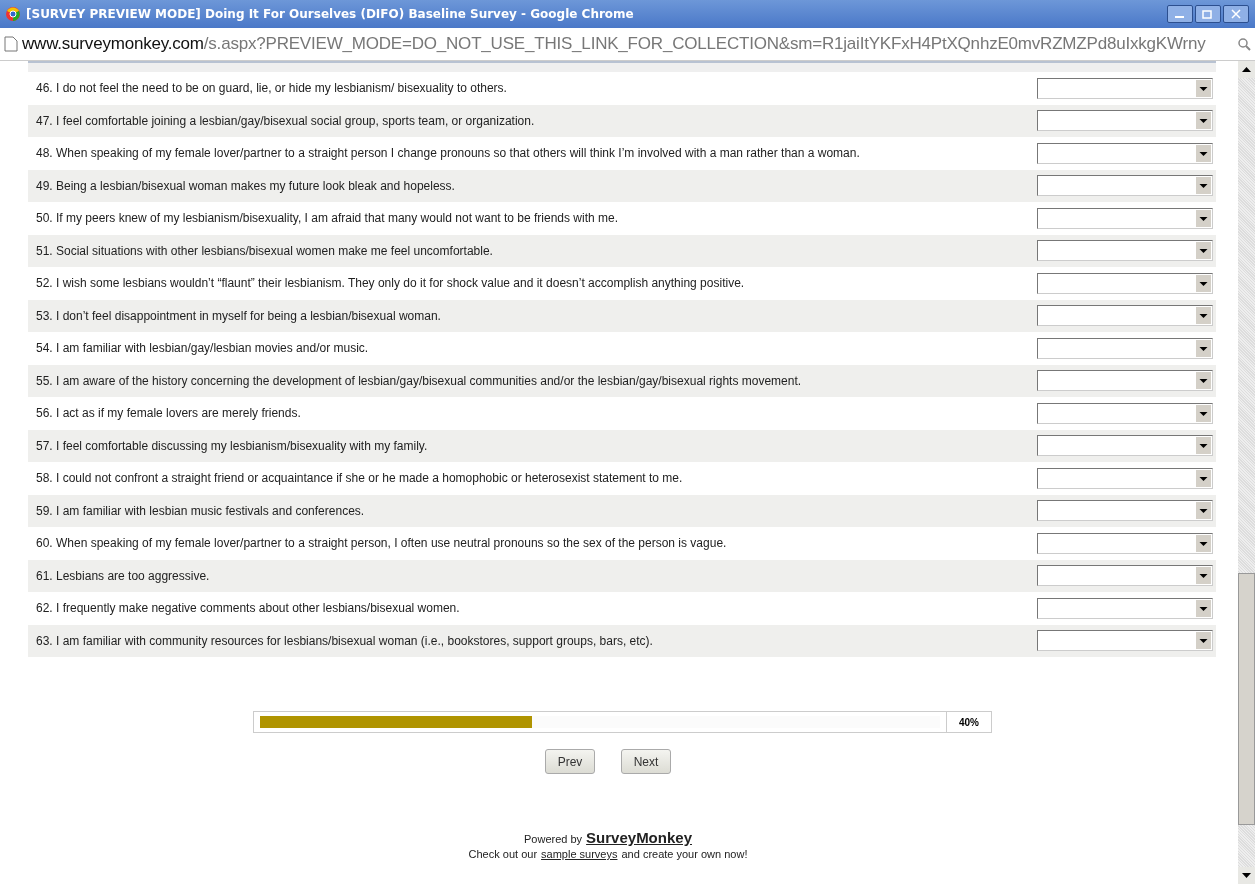 The height and width of the screenshot is (884, 1255). What do you see at coordinates (684, 854) in the screenshot?
I see `footer-text: and create your own now!` at bounding box center [684, 854].